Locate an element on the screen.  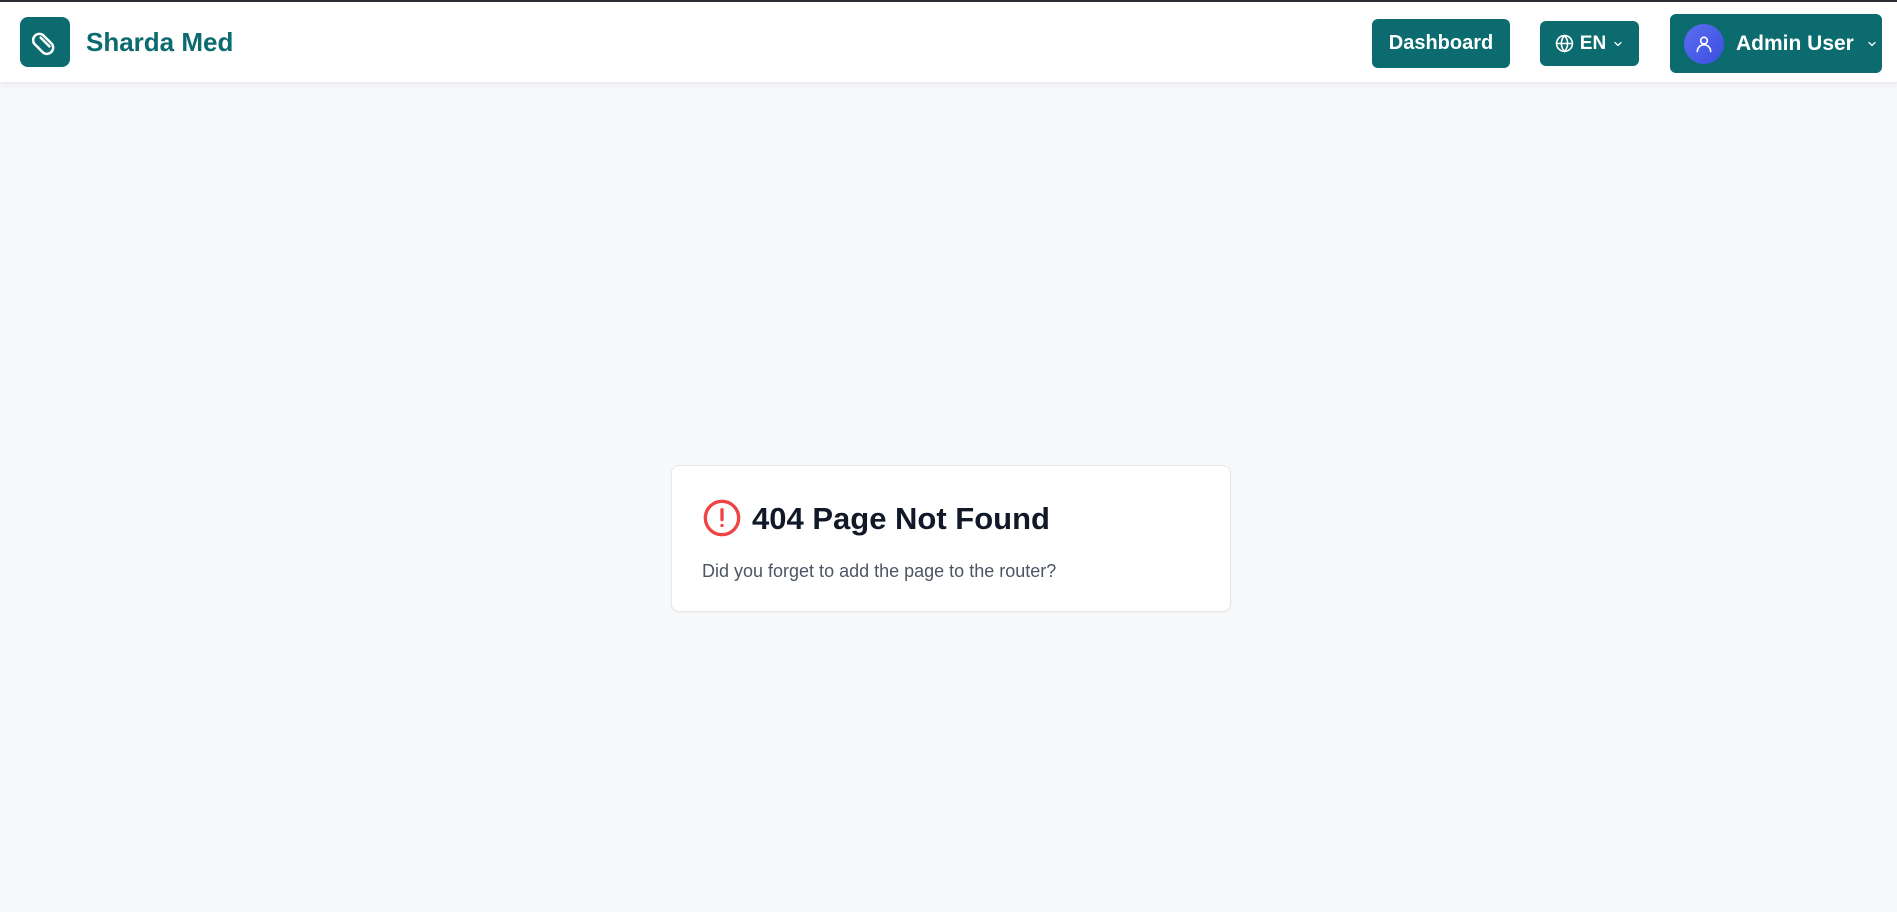
not-found-title: 404 Page Not Found is located at coordinates (901, 518).